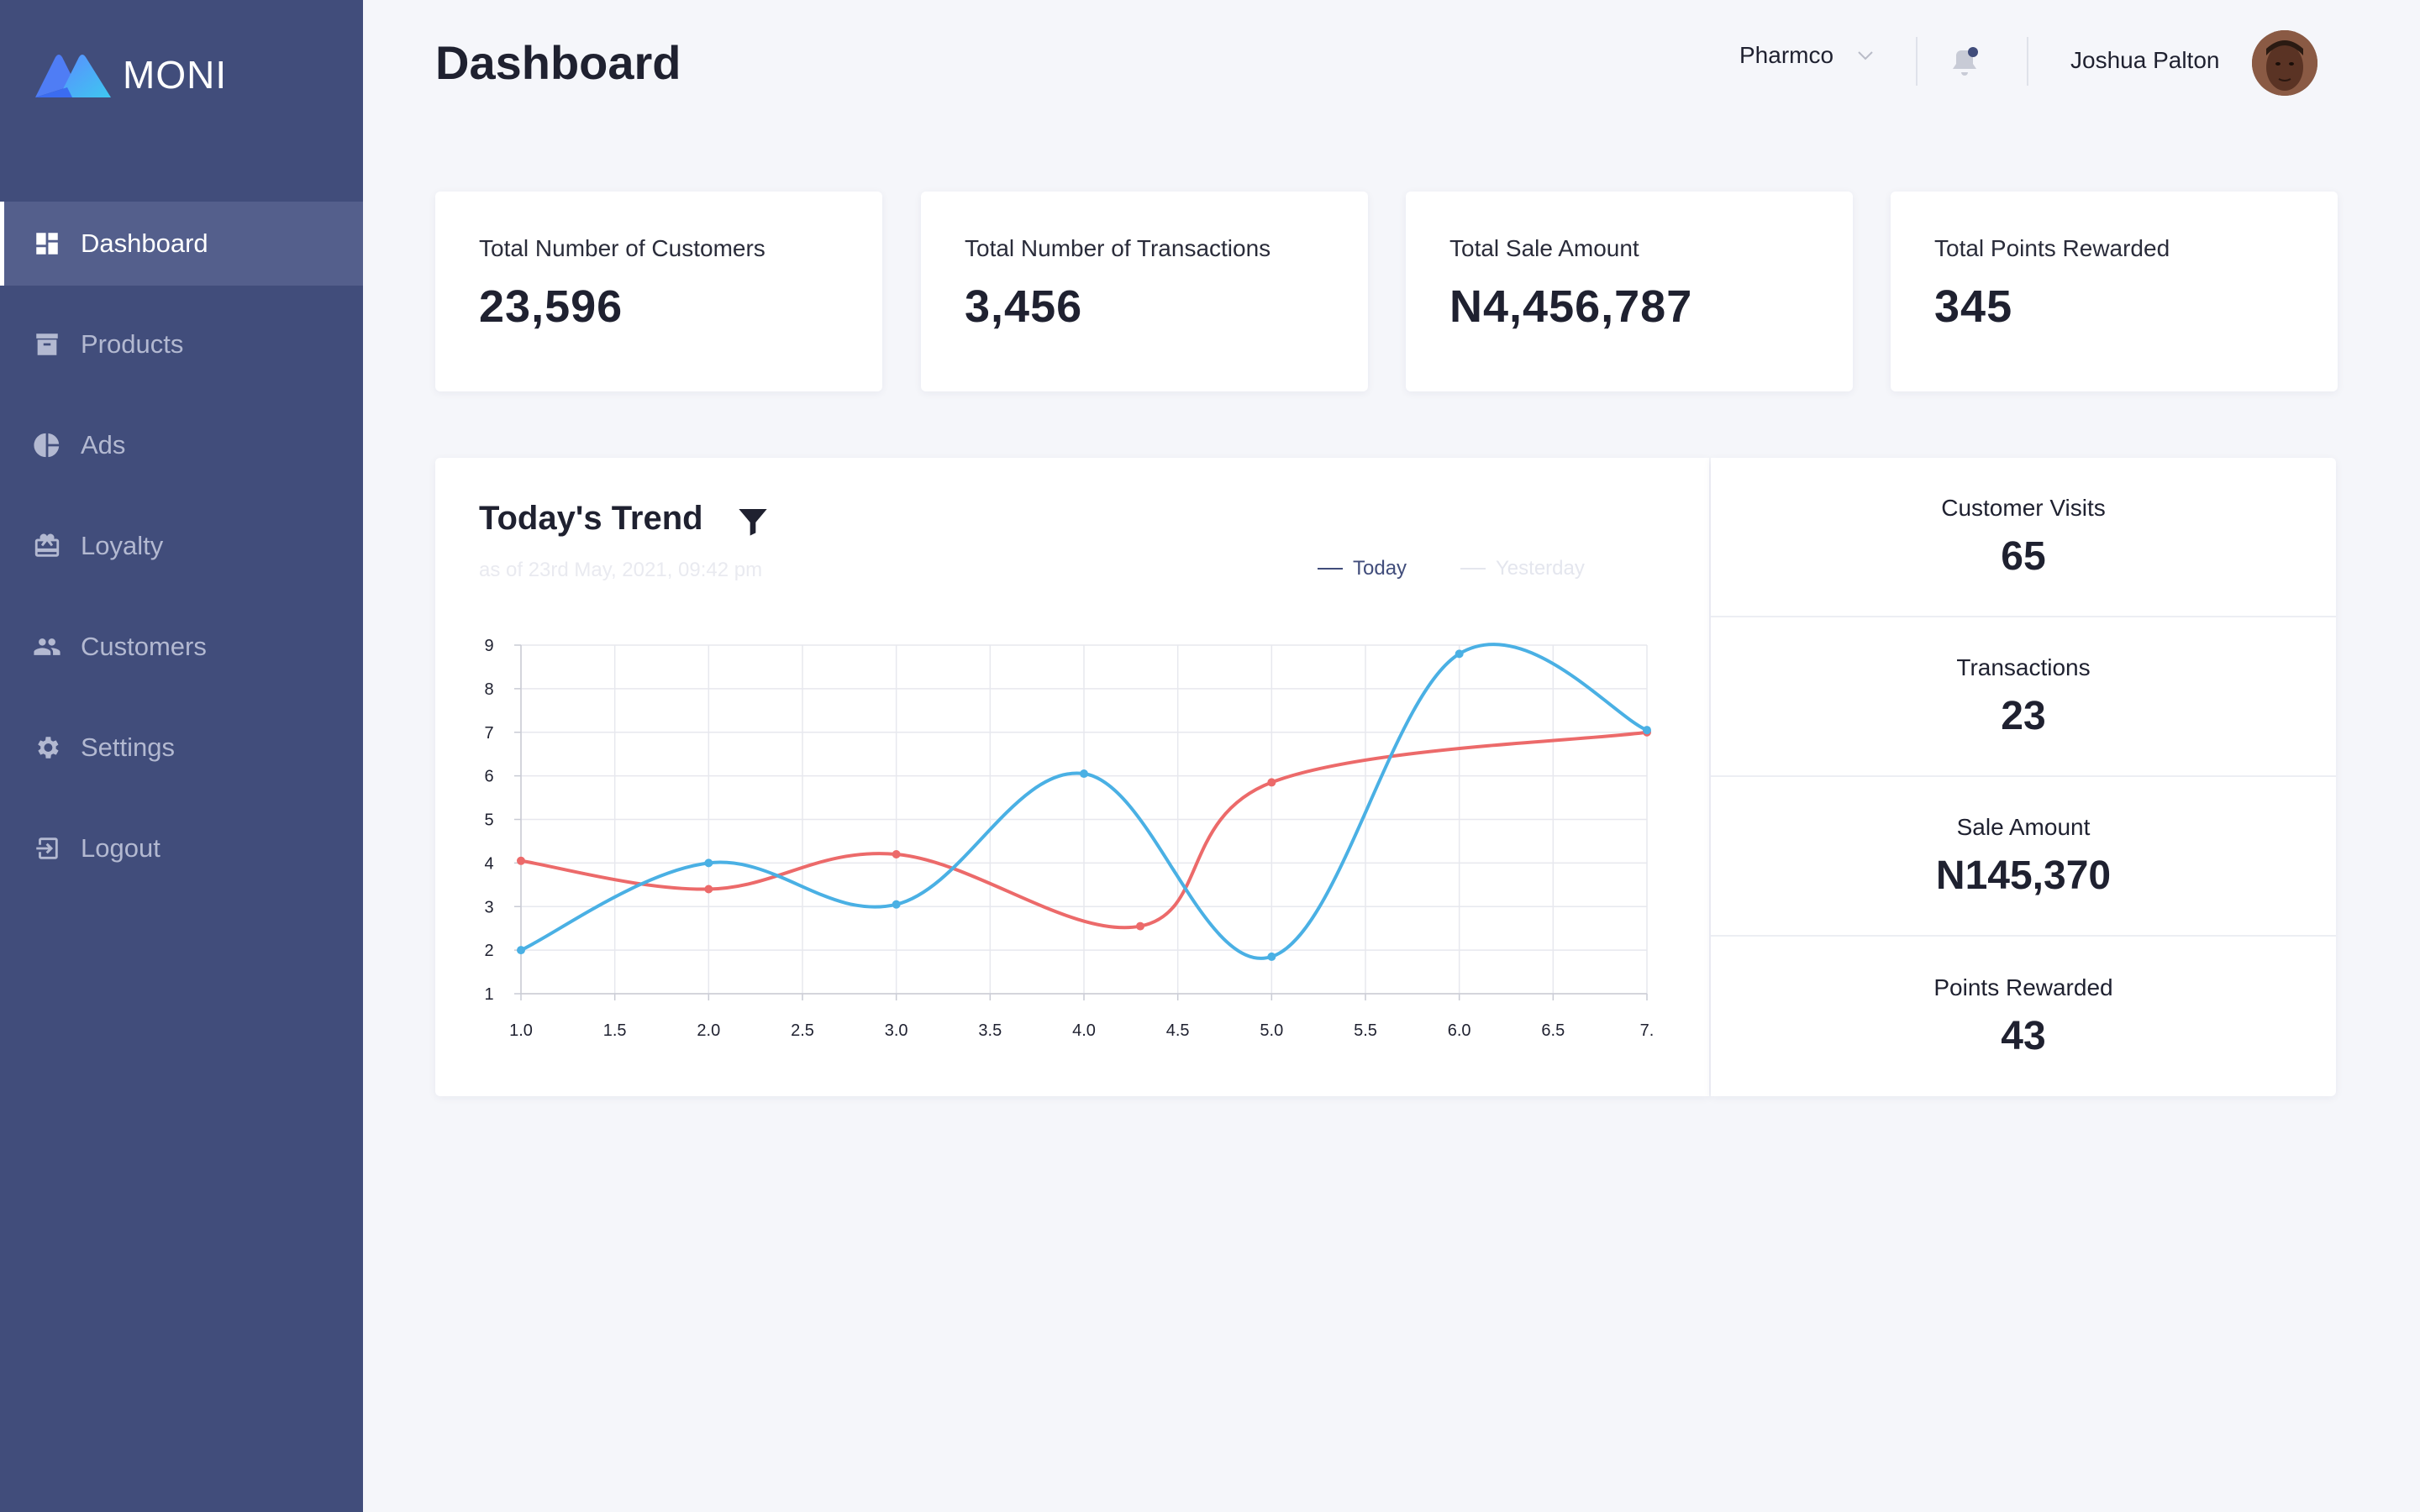  I want to click on sidebar-item-ads: Ads, so click(181, 445).